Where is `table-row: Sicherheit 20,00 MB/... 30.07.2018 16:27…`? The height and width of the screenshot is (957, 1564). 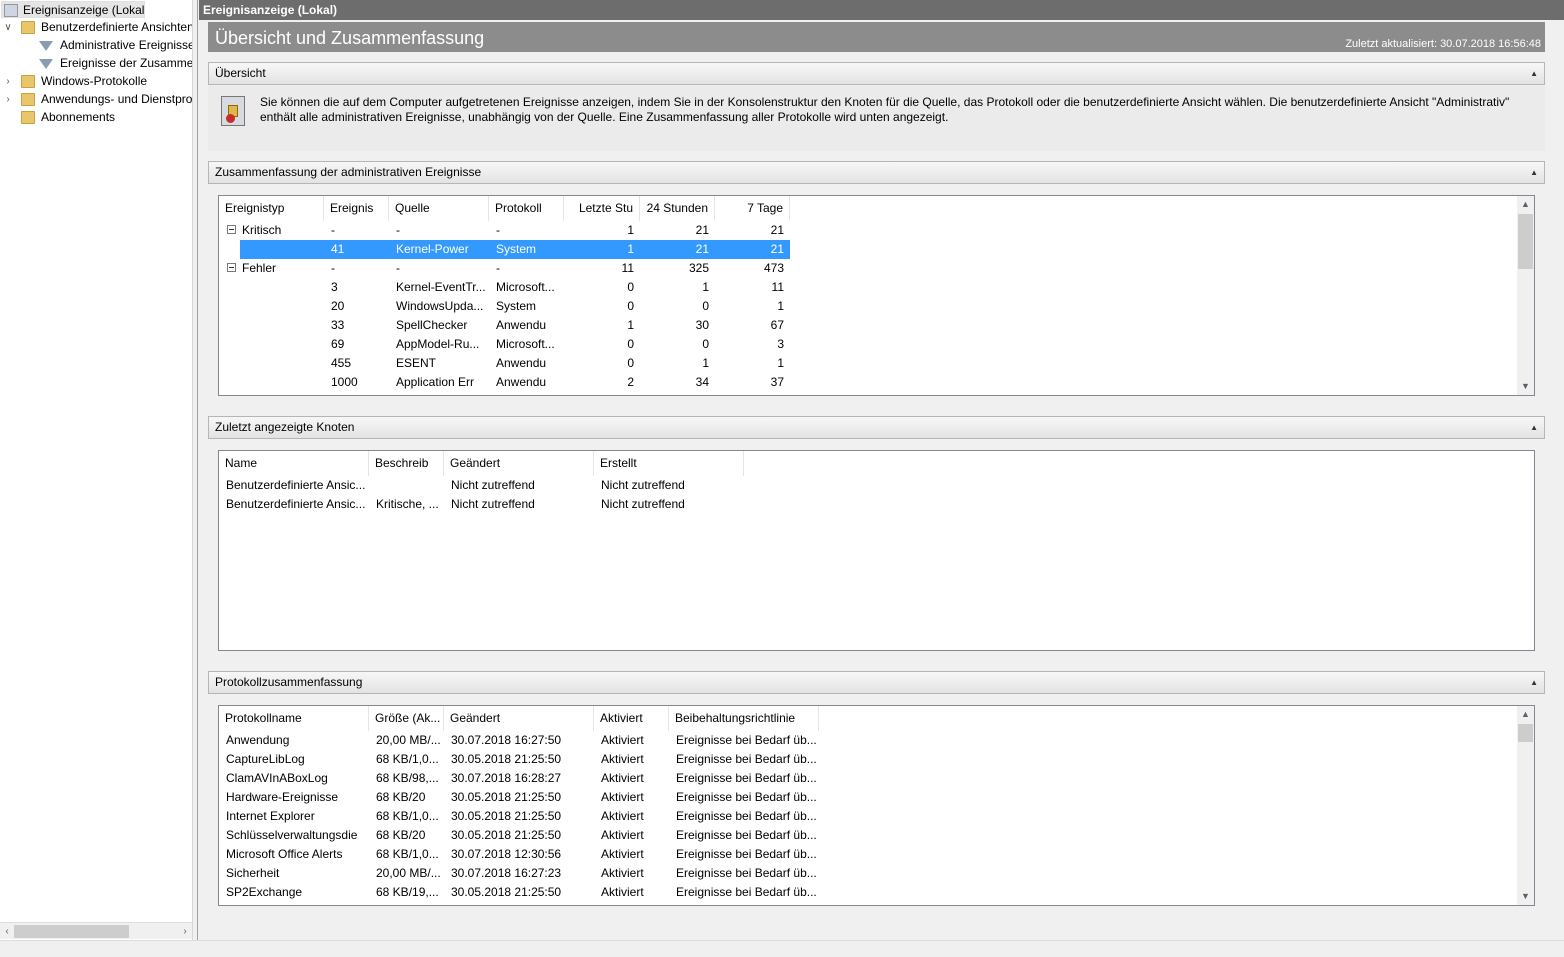 table-row: Sicherheit 20,00 MB/... 30.07.2018 16:27… is located at coordinates (519, 873).